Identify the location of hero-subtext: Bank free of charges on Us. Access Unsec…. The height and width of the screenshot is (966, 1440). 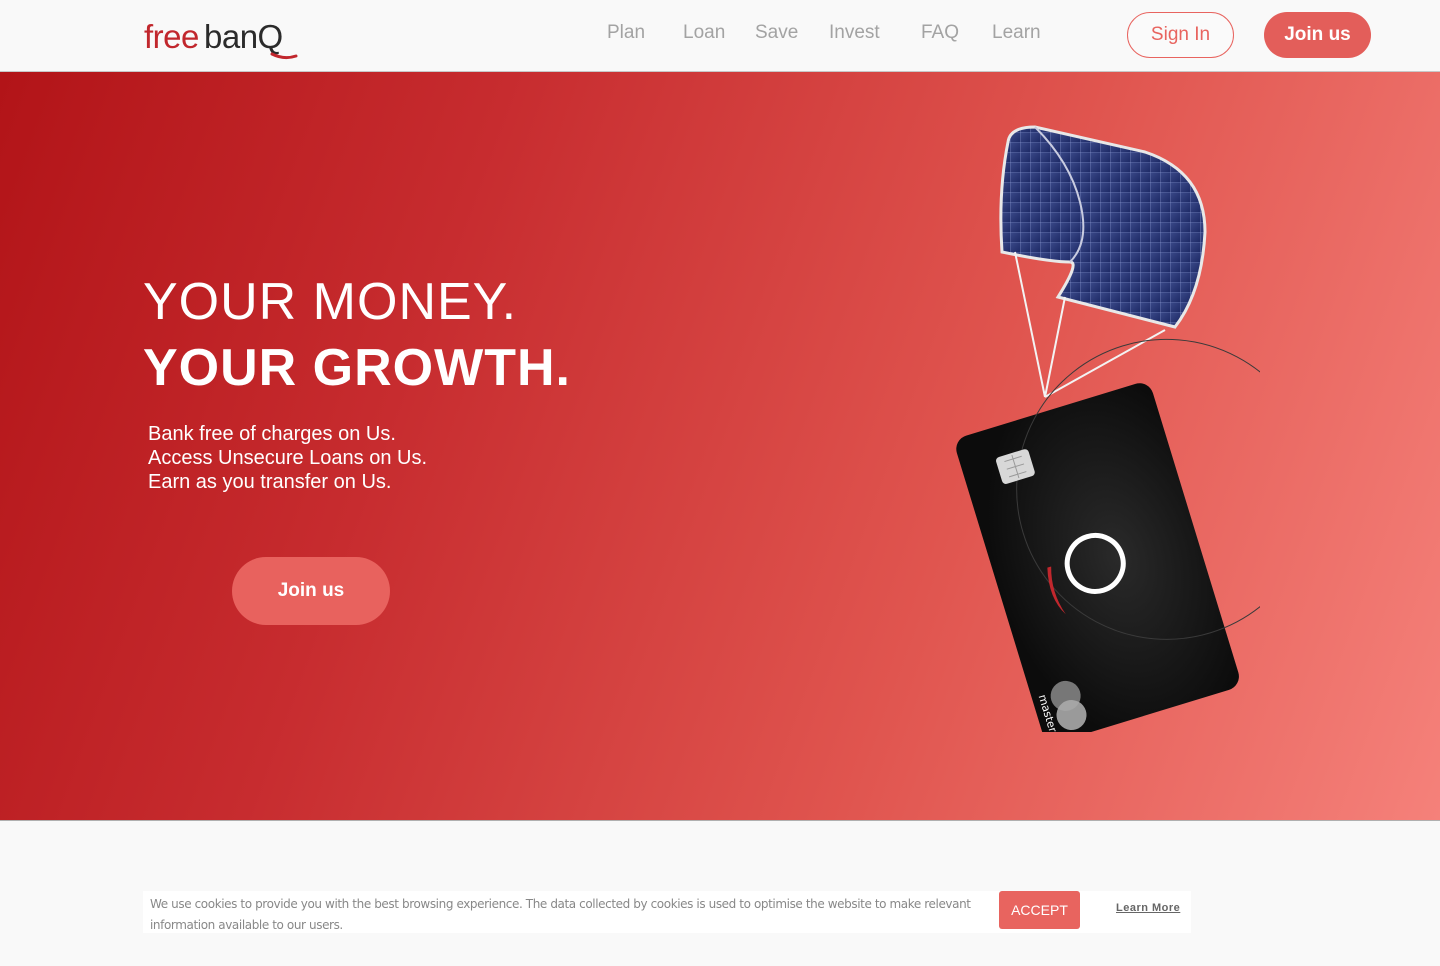
(287, 458).